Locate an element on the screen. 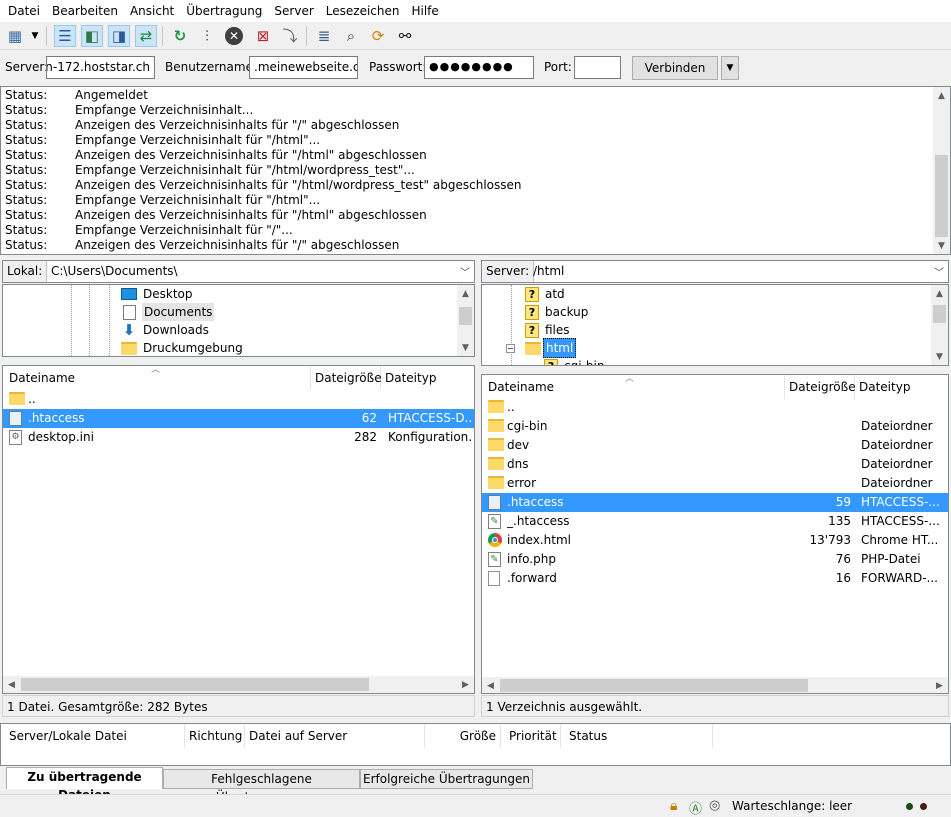 The height and width of the screenshot is (817, 951). file-name: .. is located at coordinates (32, 399).